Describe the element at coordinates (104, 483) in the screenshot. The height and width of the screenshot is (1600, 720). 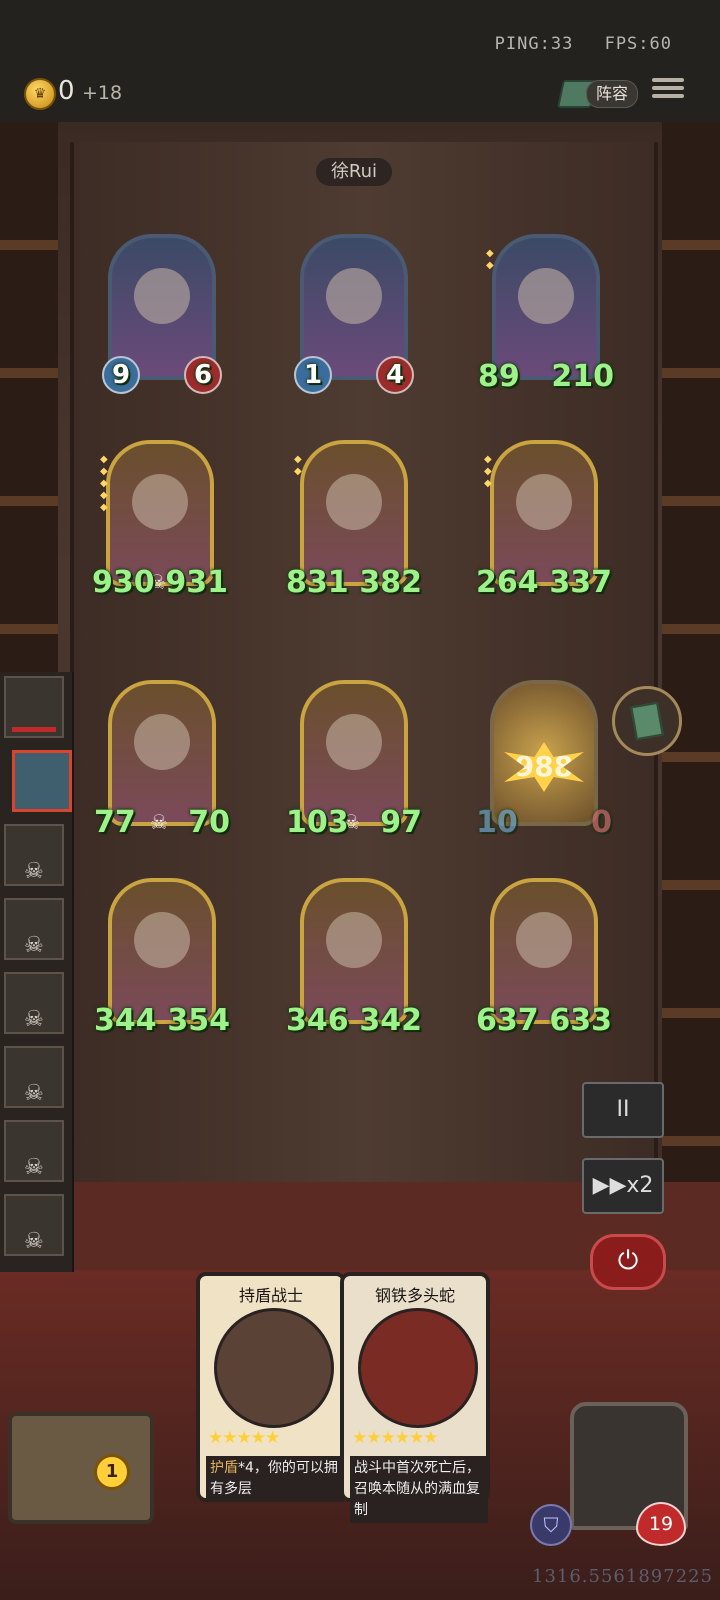
I see `star-icon: ◆ ◆ ◆ ◆ ◆` at that location.